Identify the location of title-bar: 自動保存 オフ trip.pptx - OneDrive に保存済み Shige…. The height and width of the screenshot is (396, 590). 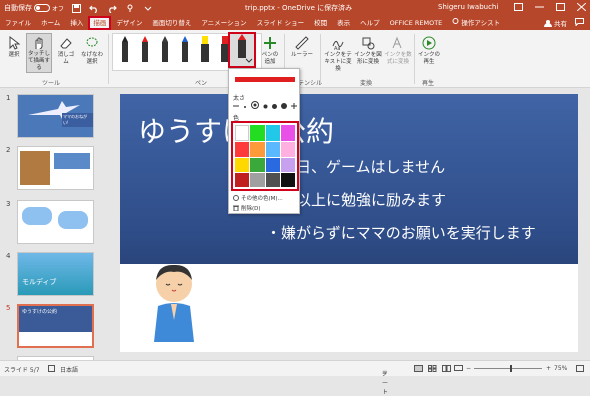
(295, 8).